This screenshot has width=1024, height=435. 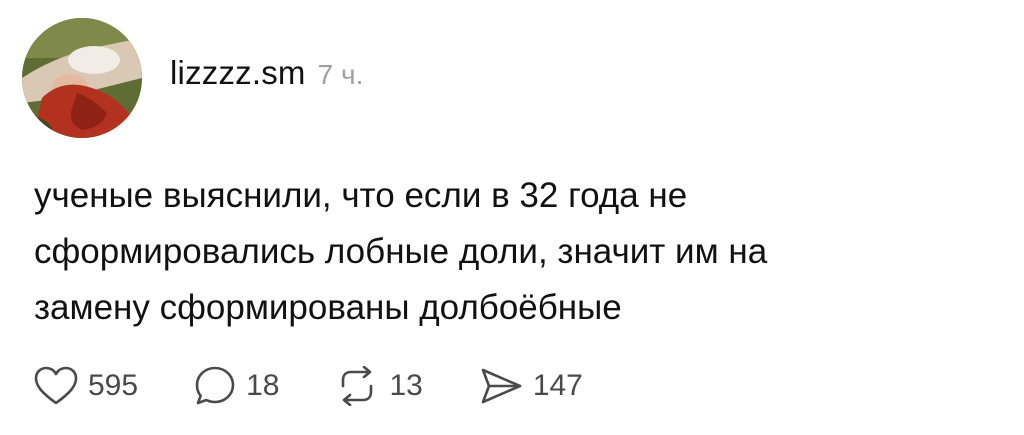 What do you see at coordinates (406, 385) in the screenshot?
I see `repost-count: 13` at bounding box center [406, 385].